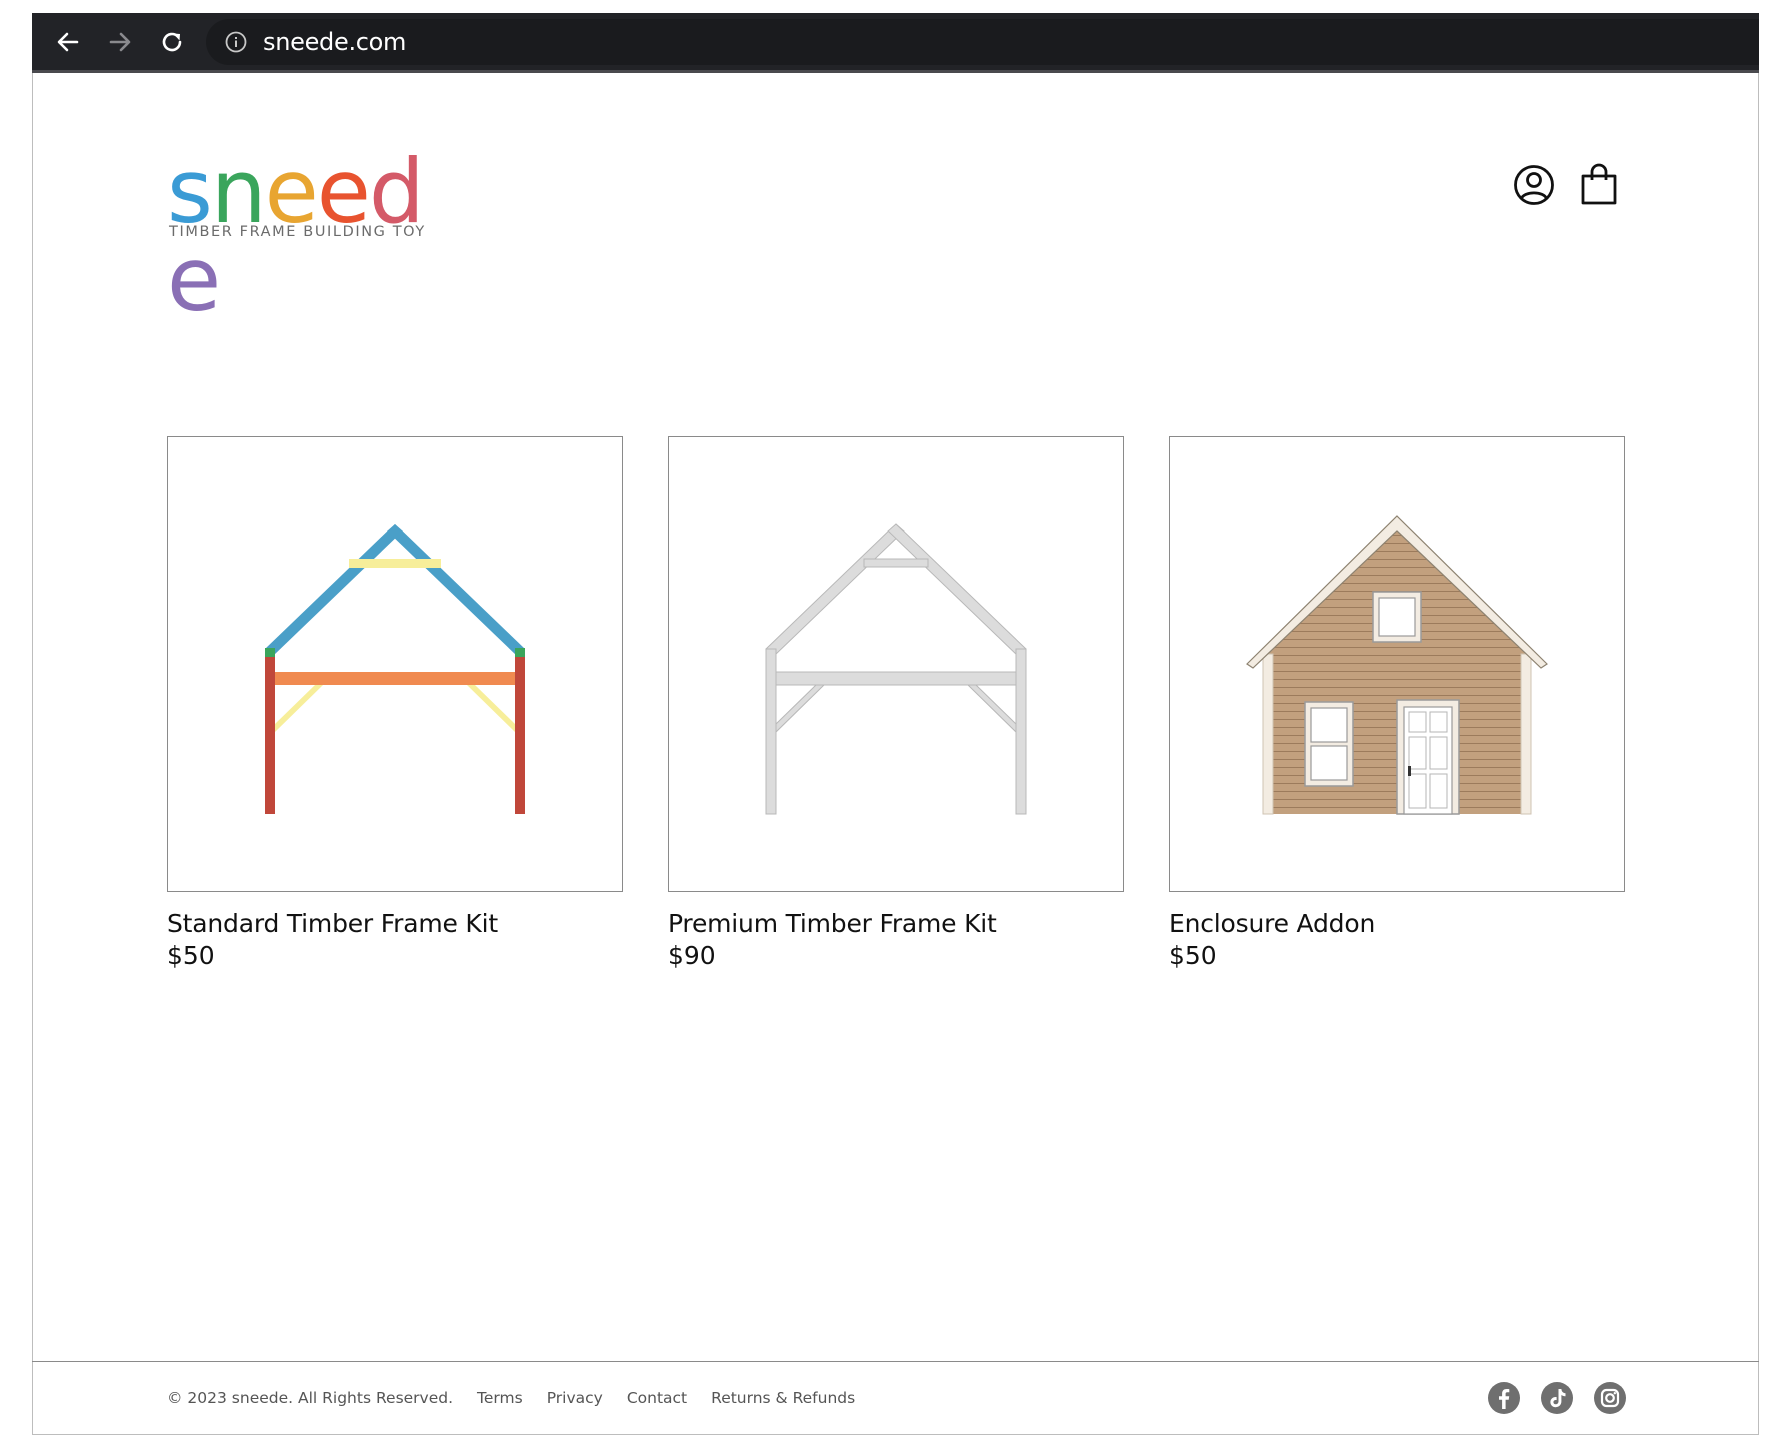 This screenshot has height=1435, width=1783. I want to click on footer-link-privacy: Privacy, so click(575, 1398).